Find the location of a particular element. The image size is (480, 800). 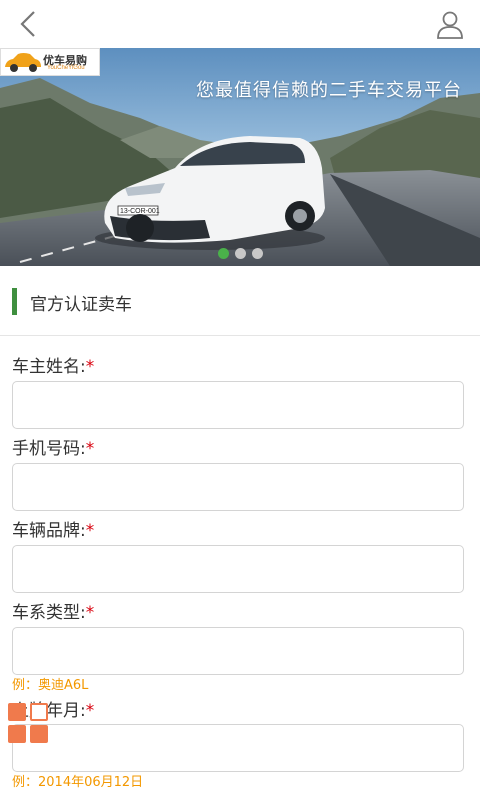

phone-label: 手机号码:* is located at coordinates (53, 446).